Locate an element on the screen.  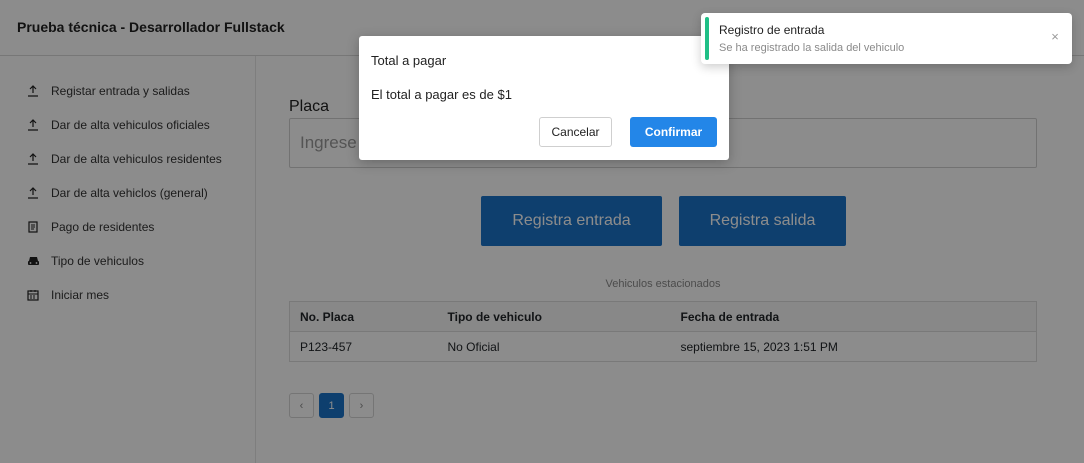
modal-message: El total a pagar es de $1 is located at coordinates (441, 94).